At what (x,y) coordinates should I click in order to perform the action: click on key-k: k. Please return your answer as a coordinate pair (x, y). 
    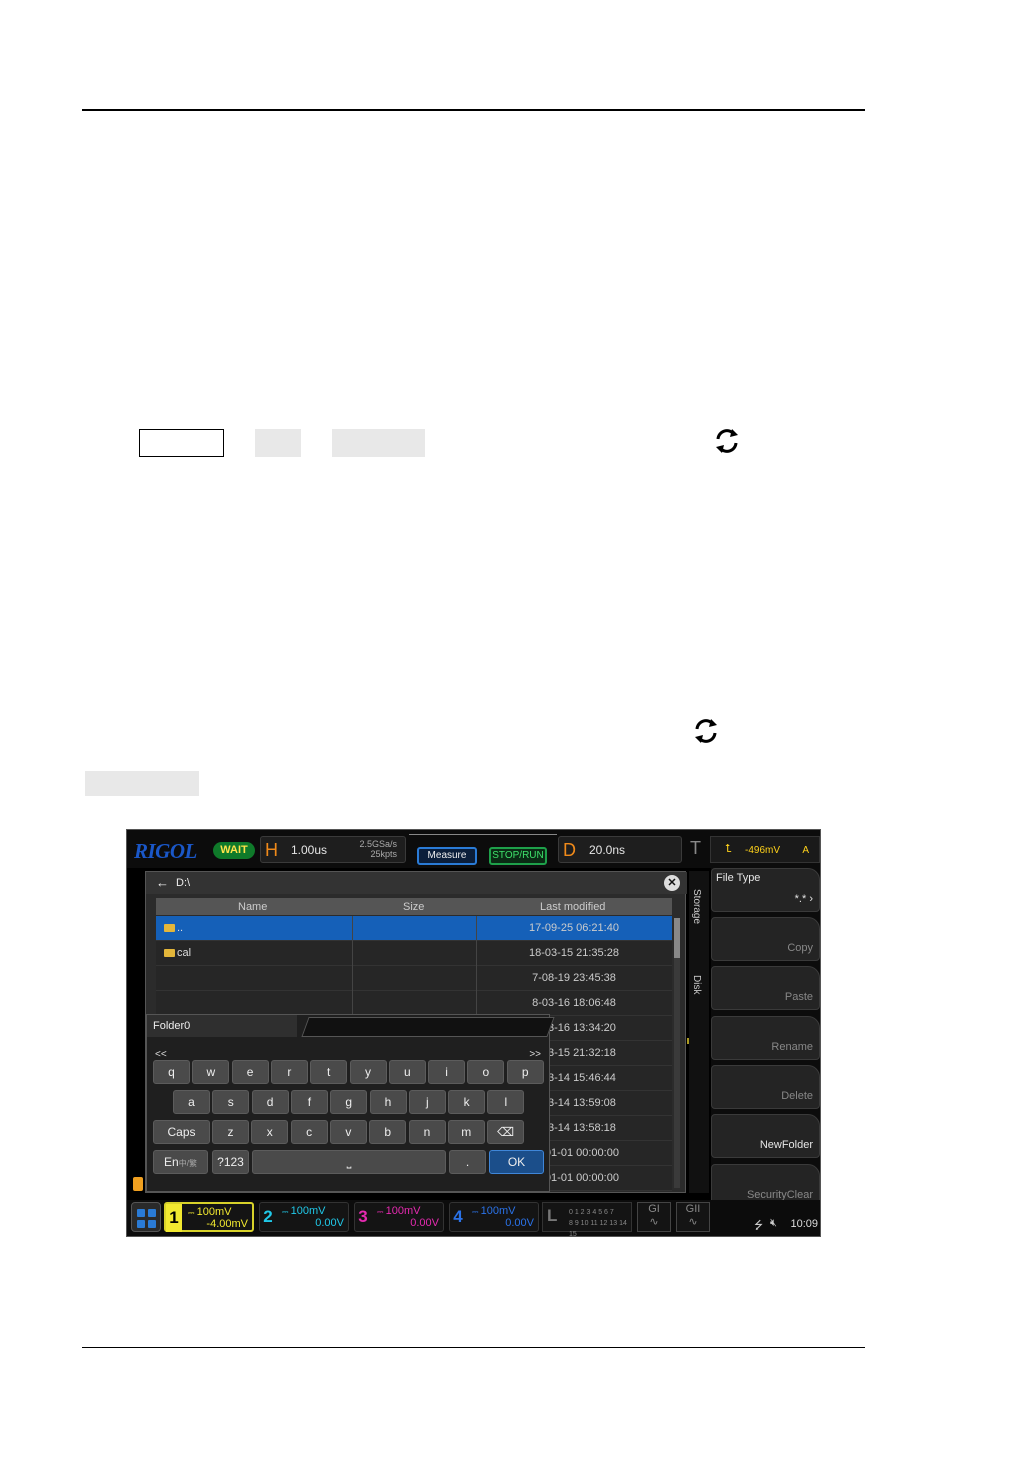
    Looking at the image, I should click on (467, 1102).